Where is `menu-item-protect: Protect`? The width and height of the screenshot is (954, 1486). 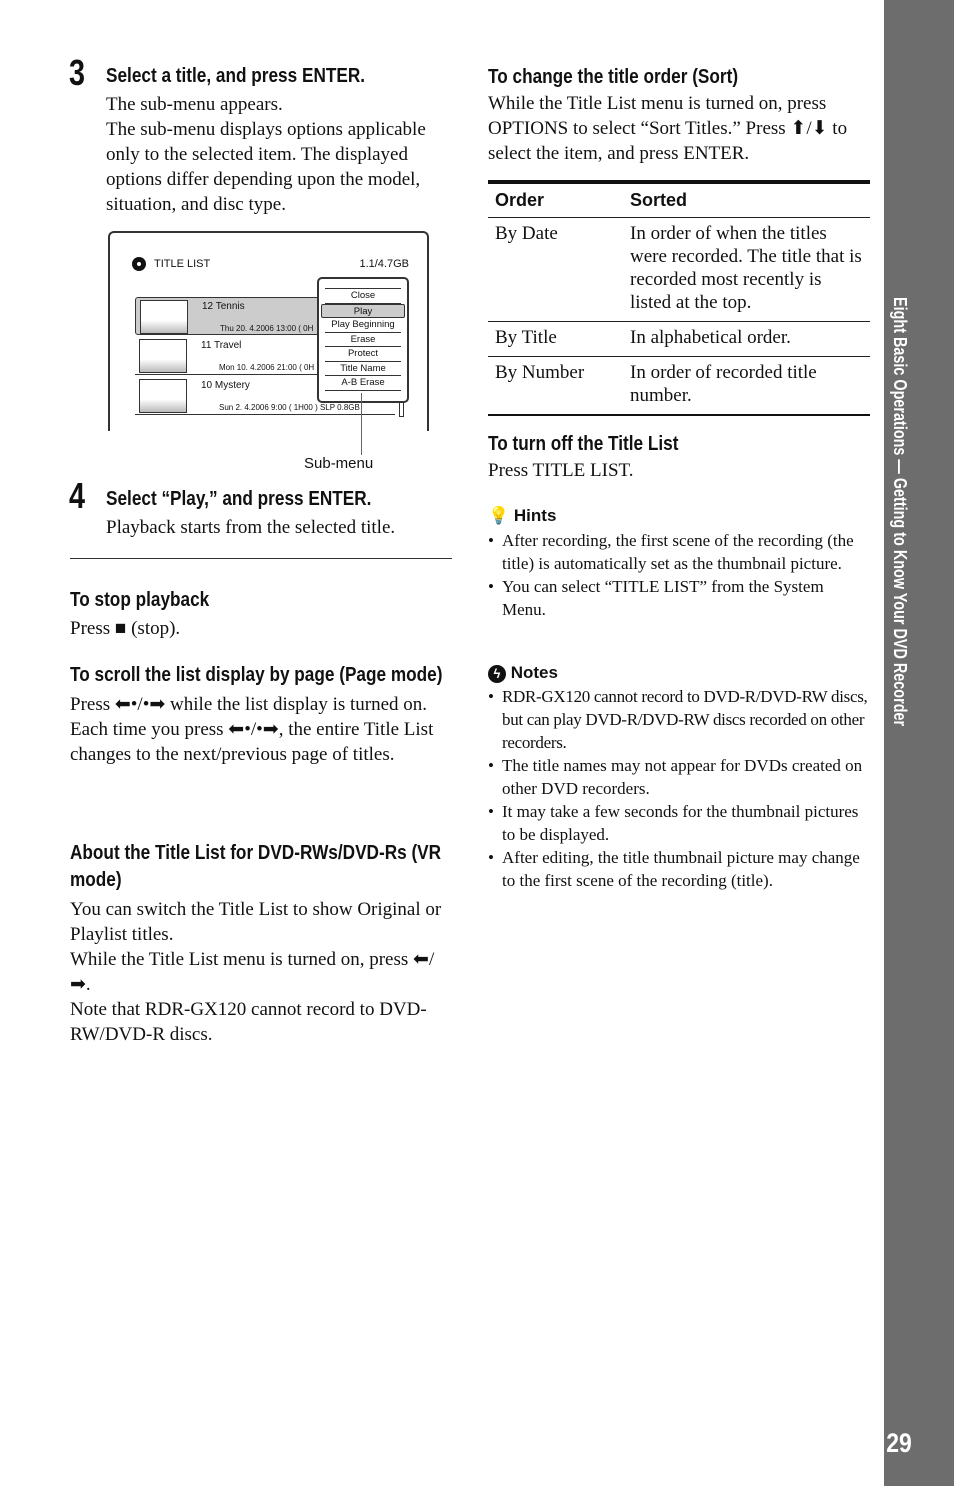
menu-item-protect: Protect is located at coordinates (363, 354).